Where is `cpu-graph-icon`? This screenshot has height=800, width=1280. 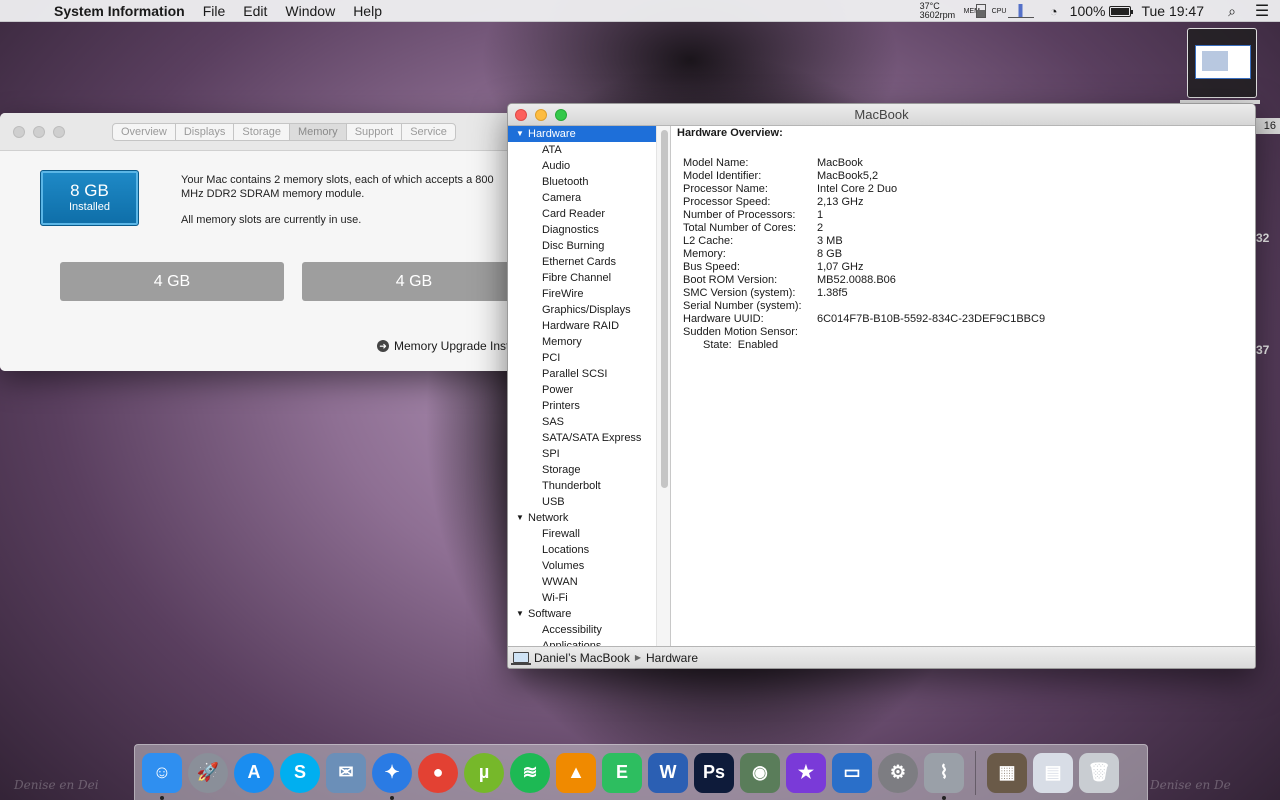 cpu-graph-icon is located at coordinates (1020, 11).